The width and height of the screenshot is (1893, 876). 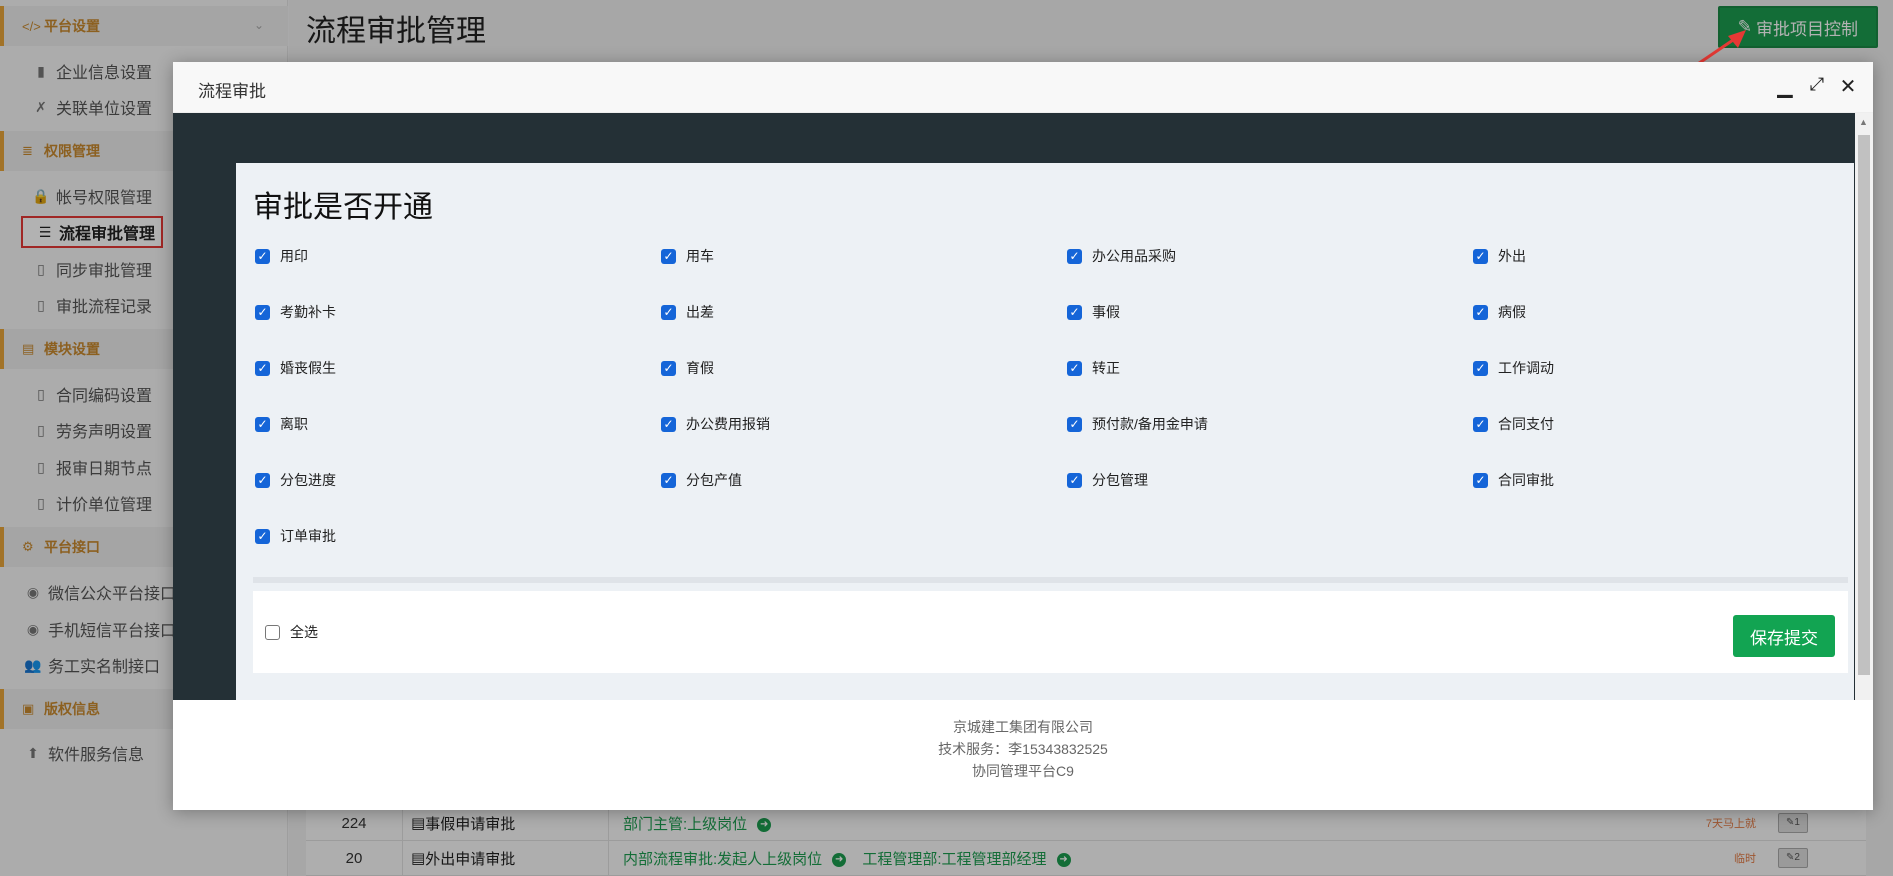 What do you see at coordinates (1526, 424) in the screenshot?
I see `option-label: 合同支付` at bounding box center [1526, 424].